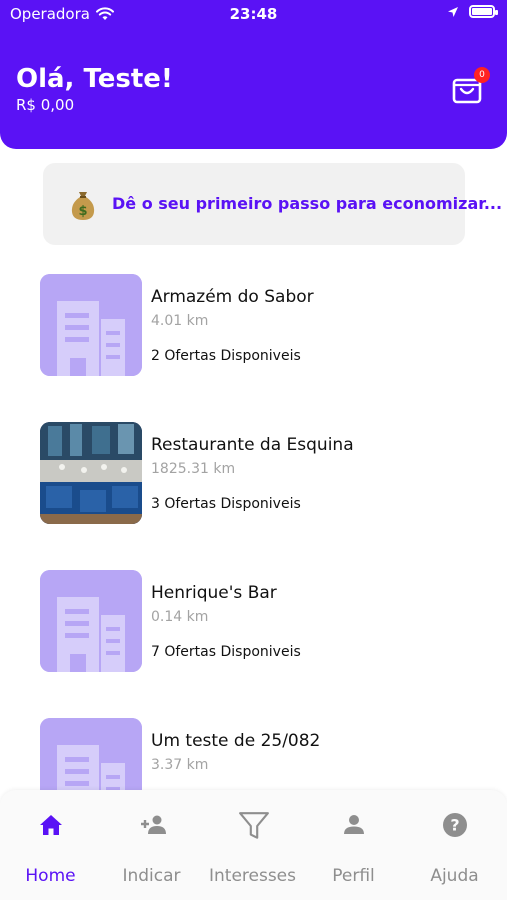 The height and width of the screenshot is (900, 507). Describe the element at coordinates (214, 593) in the screenshot. I see `store-name: Henrique's Bar` at that location.